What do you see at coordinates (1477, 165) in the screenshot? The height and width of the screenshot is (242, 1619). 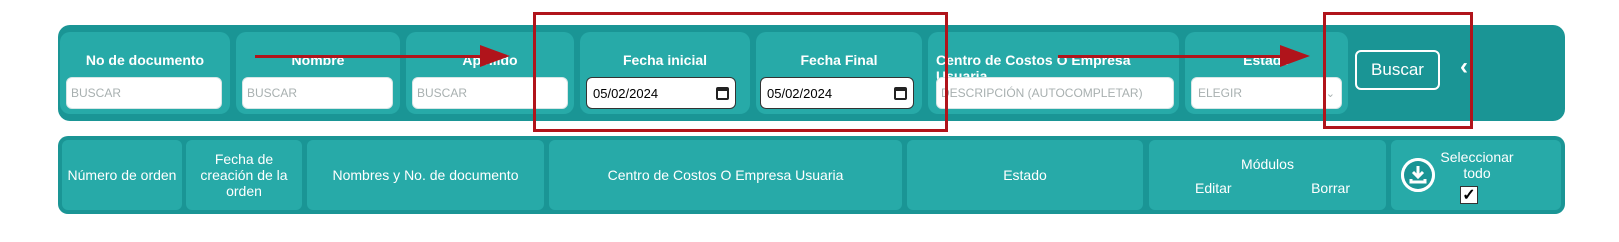 I see `seleccionar-todo-label: Seleccionar todo` at bounding box center [1477, 165].